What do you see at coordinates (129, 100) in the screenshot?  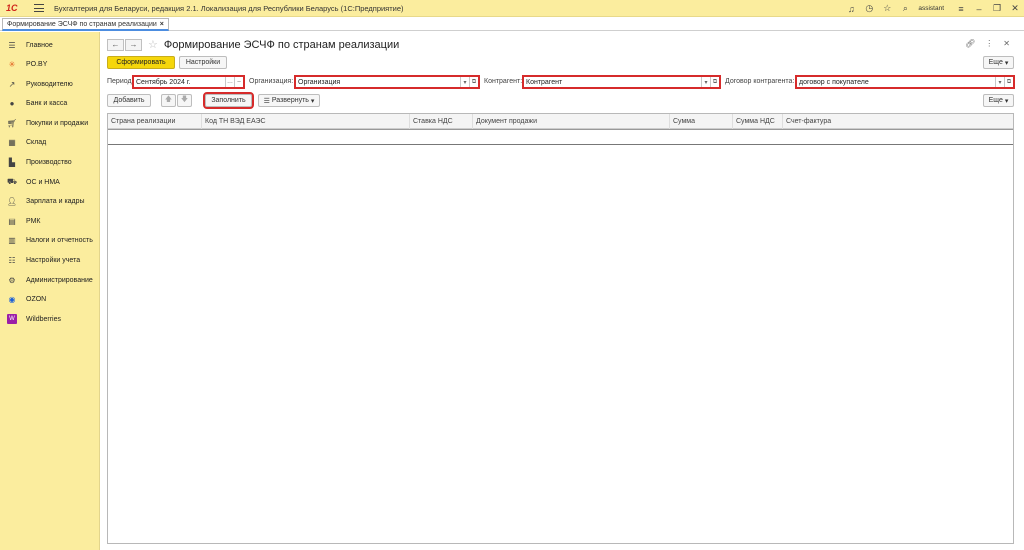 I see `add-button: Добавить` at bounding box center [129, 100].